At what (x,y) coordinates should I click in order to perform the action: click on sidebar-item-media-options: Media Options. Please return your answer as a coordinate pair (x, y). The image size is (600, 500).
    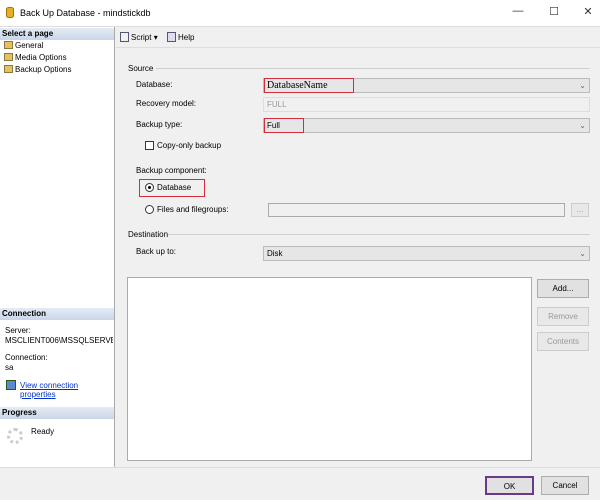
    Looking at the image, I should click on (35, 57).